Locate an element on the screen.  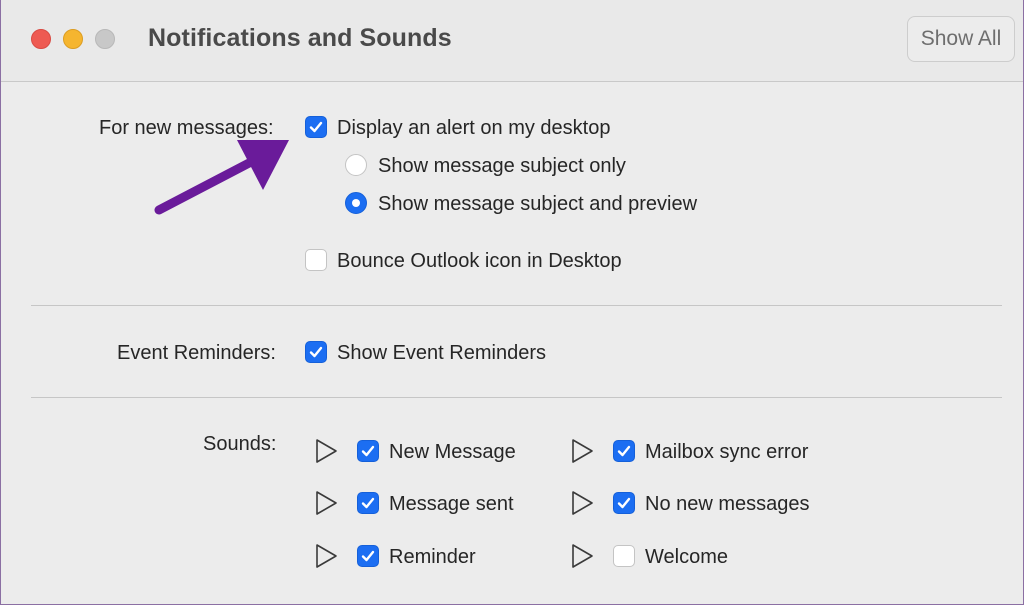
sound-new-message-label: New Message is located at coordinates (452, 452).